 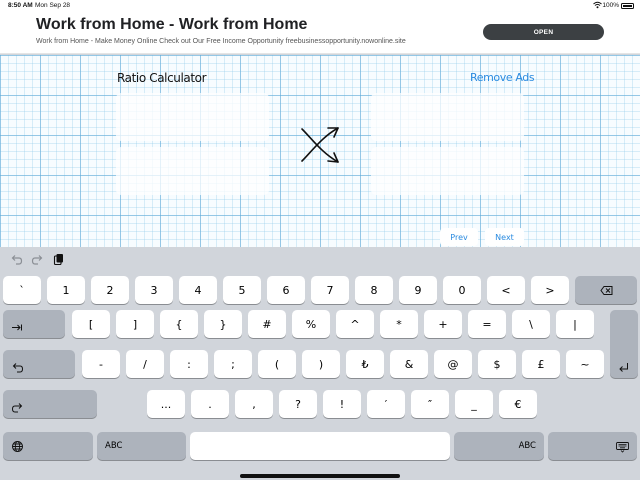 I want to click on key-row4-2: ,, so click(x=254, y=404).